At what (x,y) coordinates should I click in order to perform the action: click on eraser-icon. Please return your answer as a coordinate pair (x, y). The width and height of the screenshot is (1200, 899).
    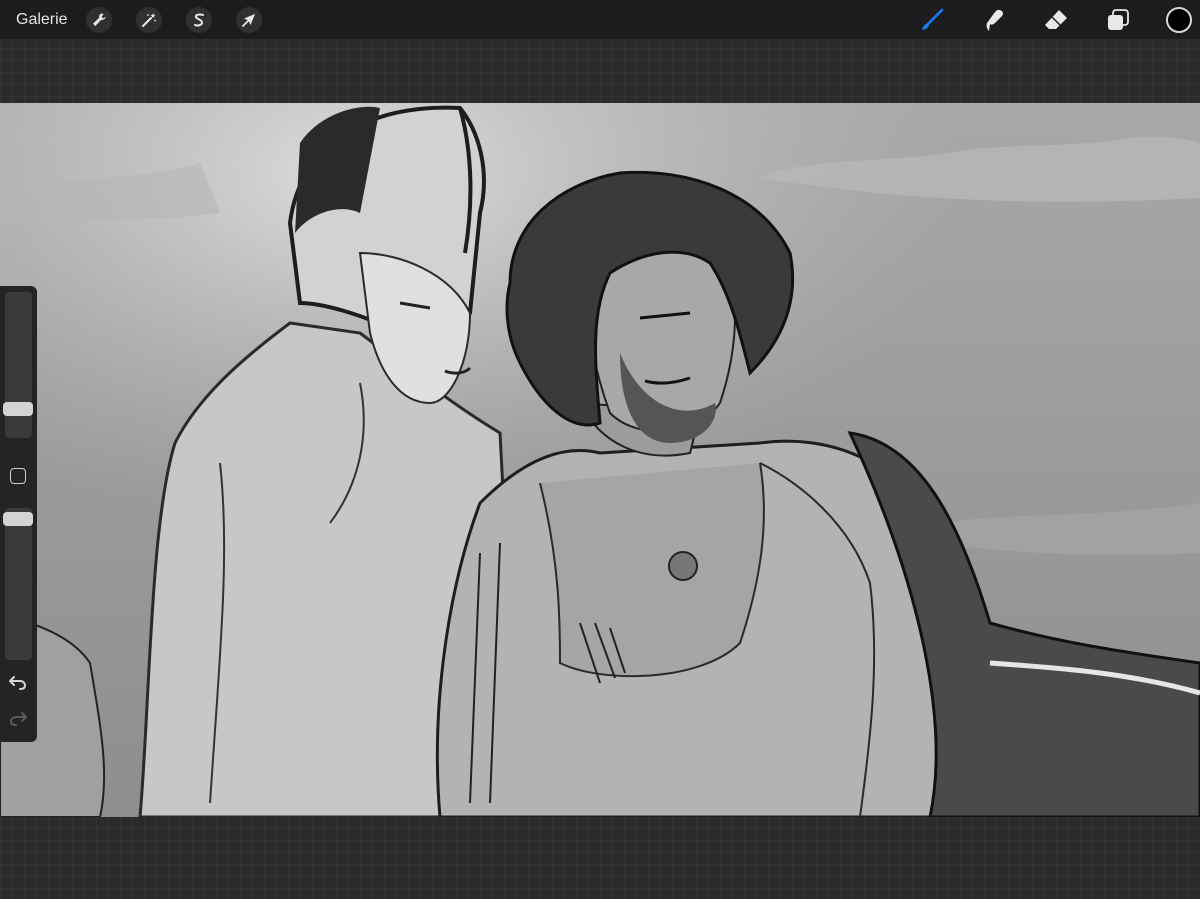
    Looking at the image, I should click on (1056, 19).